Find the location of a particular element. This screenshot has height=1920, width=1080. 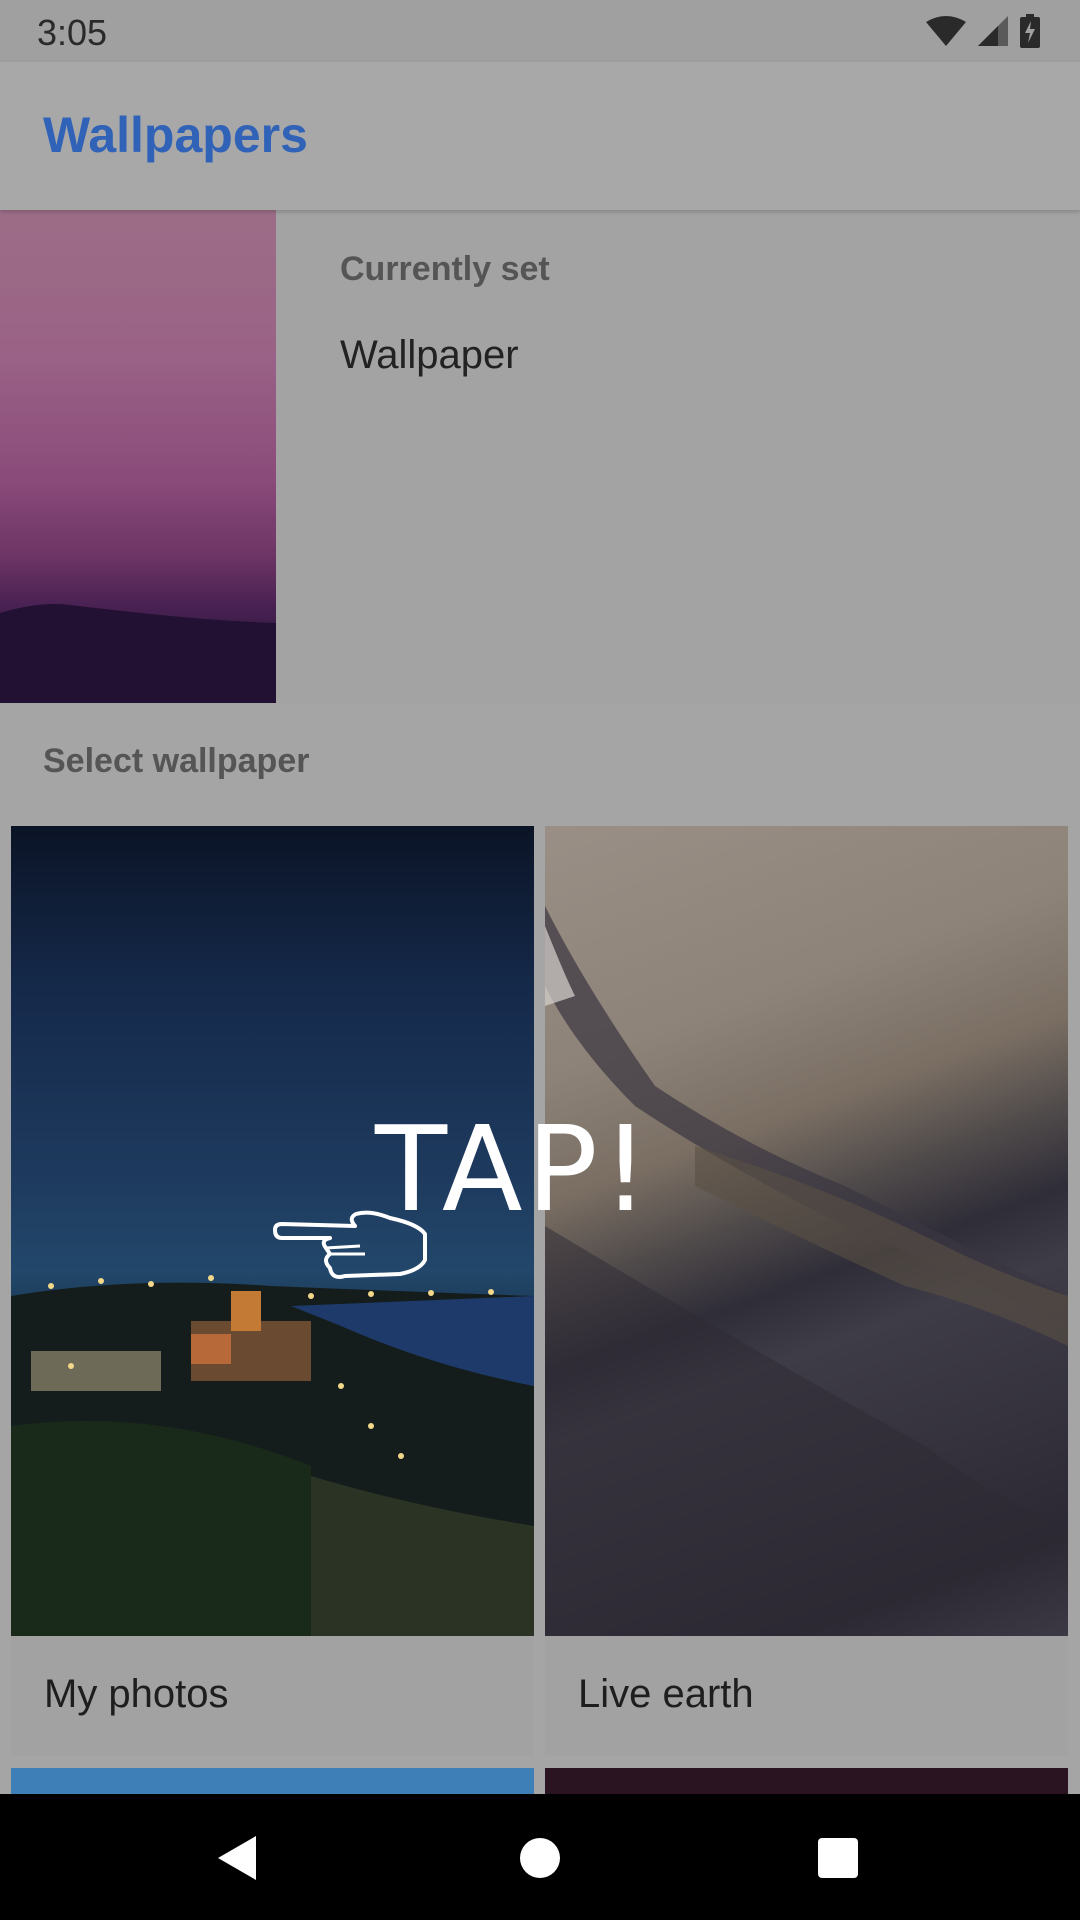

page-title: Wallpapers is located at coordinates (175, 135).